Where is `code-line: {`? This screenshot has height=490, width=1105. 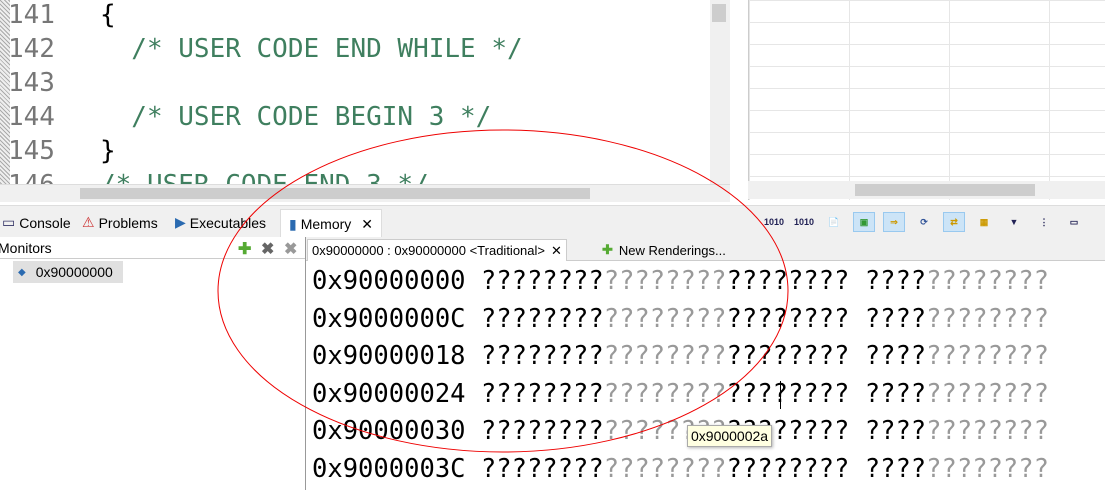
code-line: { is located at coordinates (108, 15).